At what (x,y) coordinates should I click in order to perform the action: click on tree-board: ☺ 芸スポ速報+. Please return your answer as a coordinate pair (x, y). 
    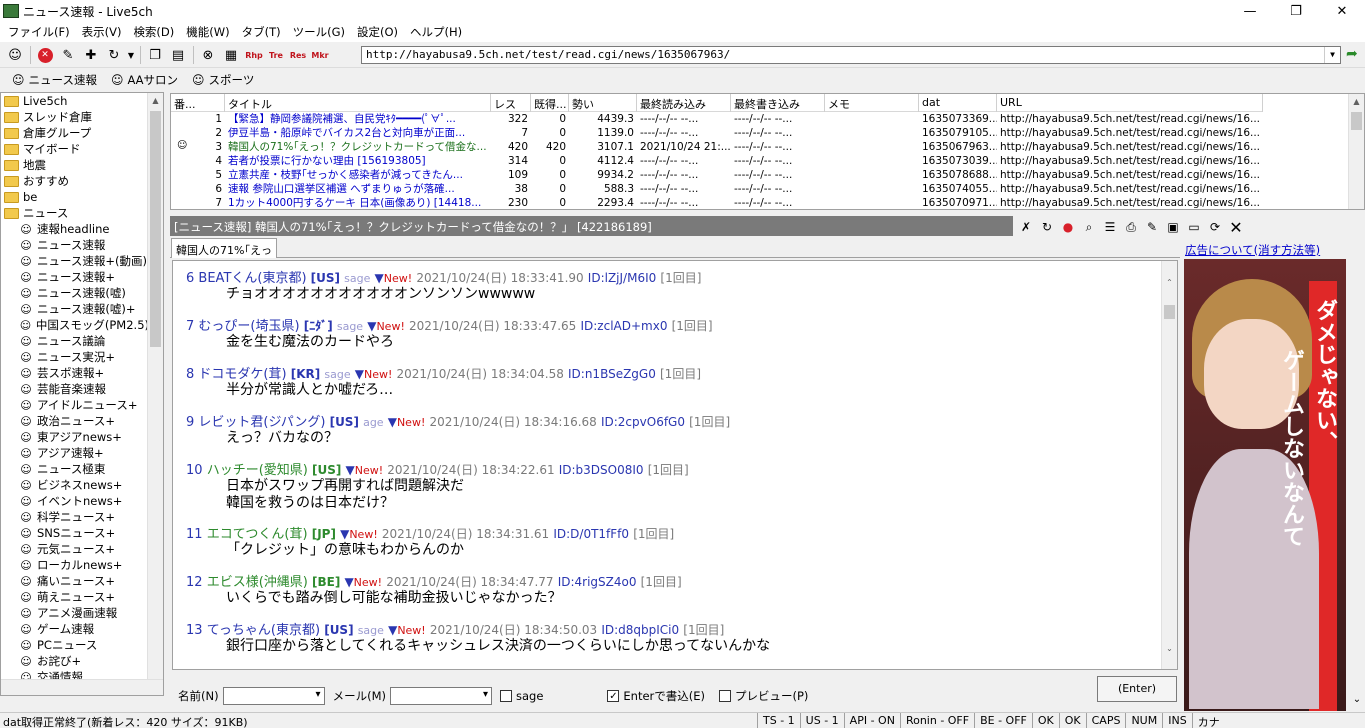
    Looking at the image, I should click on (75, 373).